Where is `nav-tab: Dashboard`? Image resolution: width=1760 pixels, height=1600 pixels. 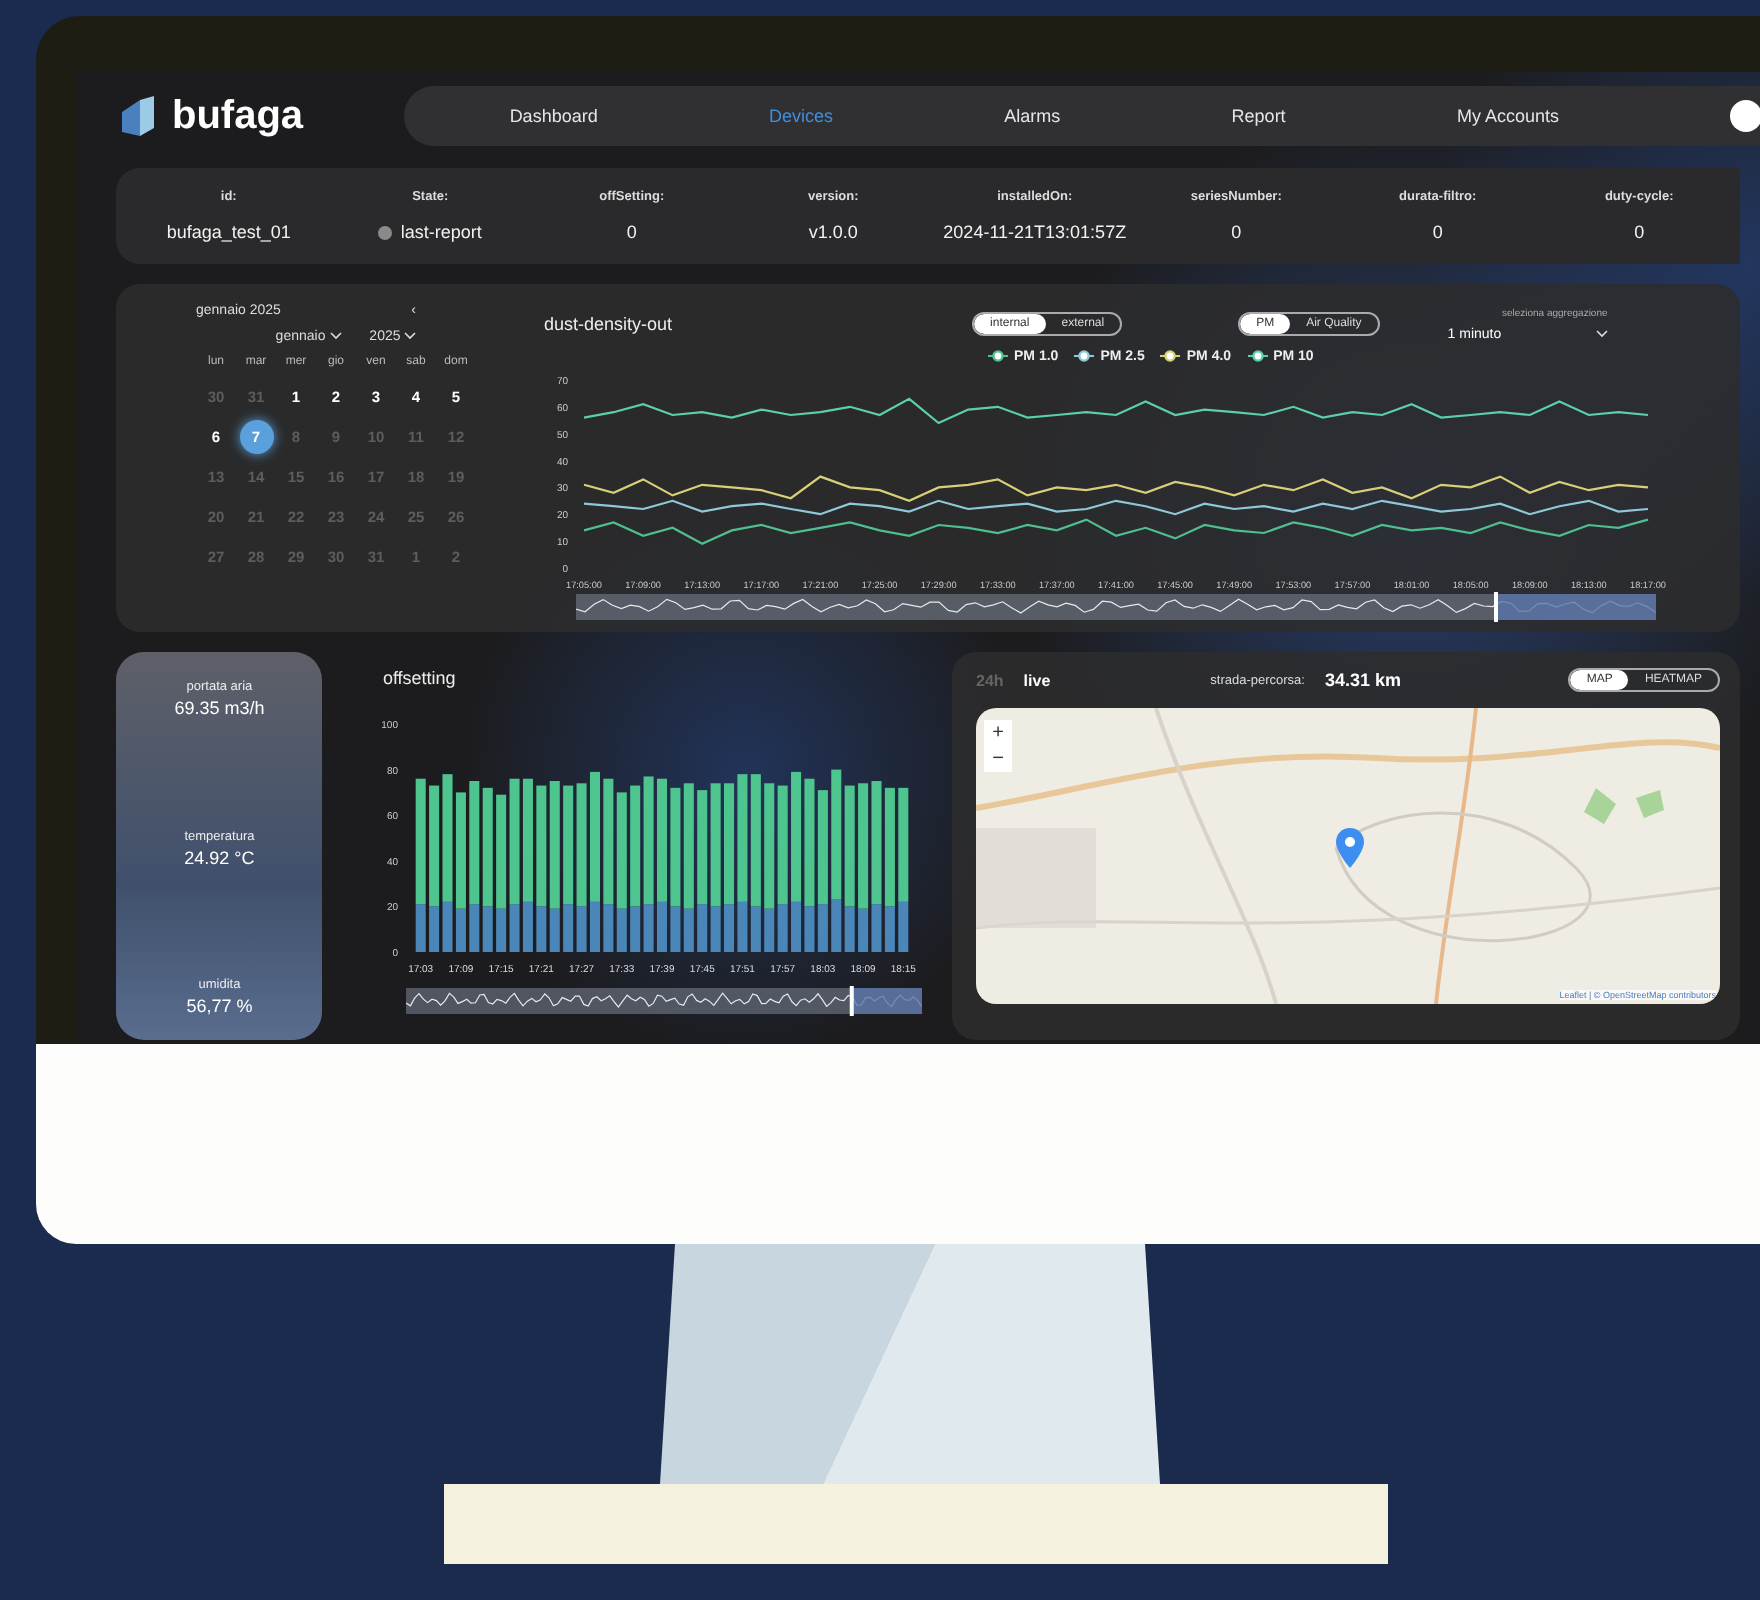 nav-tab: Dashboard is located at coordinates (553, 116).